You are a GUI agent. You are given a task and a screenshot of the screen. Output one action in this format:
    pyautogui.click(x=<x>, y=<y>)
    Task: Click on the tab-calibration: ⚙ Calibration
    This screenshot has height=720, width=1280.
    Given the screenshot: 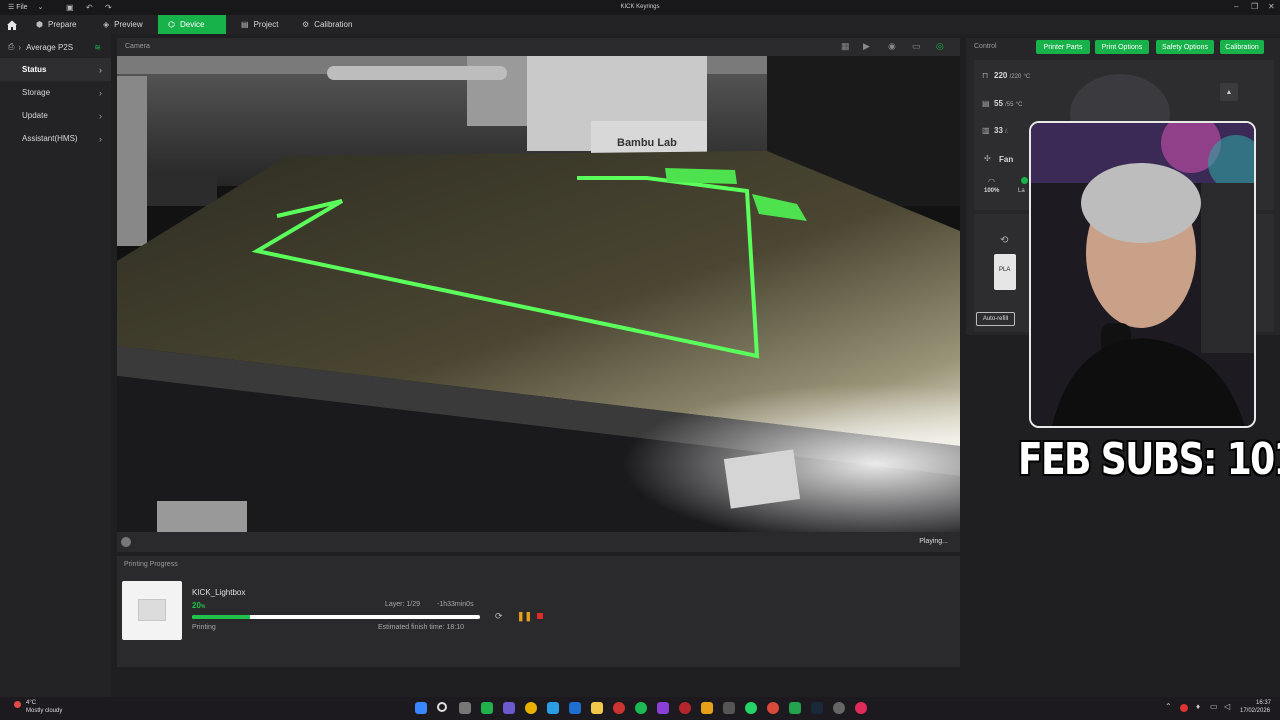 What is the action you would take?
    pyautogui.click(x=327, y=24)
    